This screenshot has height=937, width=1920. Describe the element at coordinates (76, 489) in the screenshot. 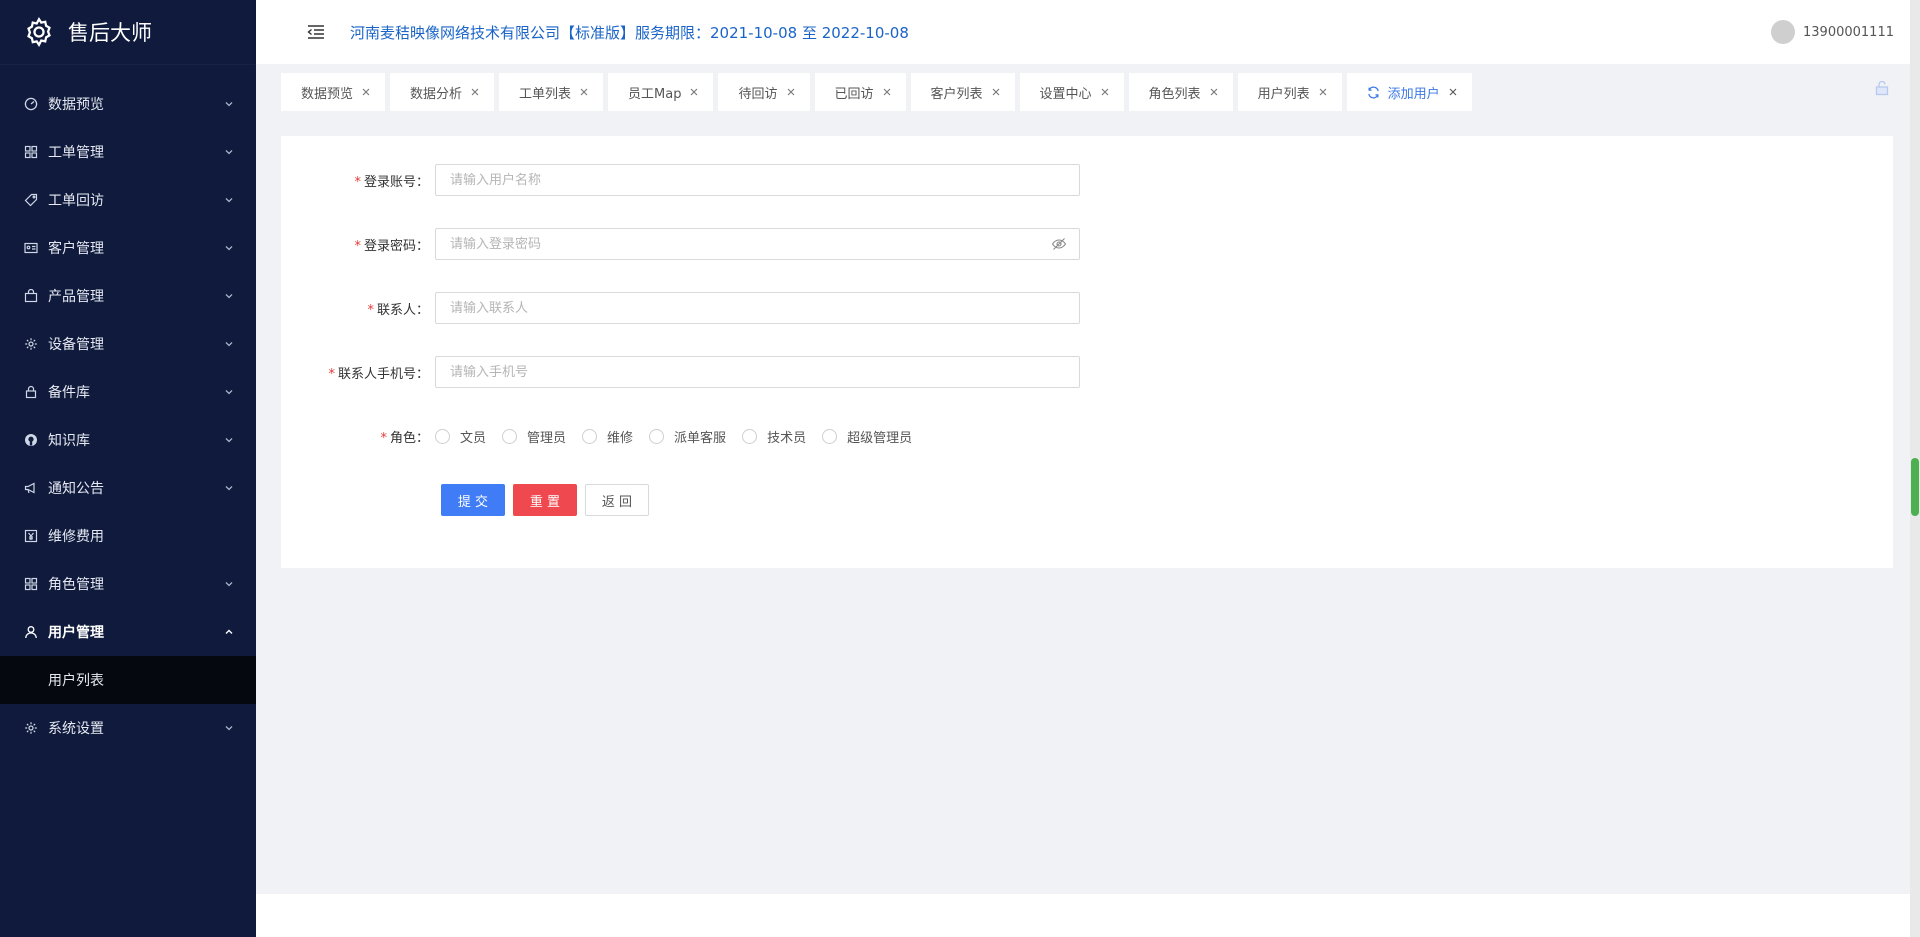

I see `sidebar-item-label: 通知公告` at that location.